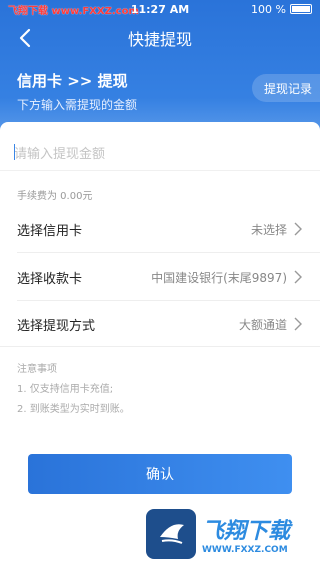  What do you see at coordinates (56, 326) in the screenshot?
I see `row-label: 选择提现方式` at bounding box center [56, 326].